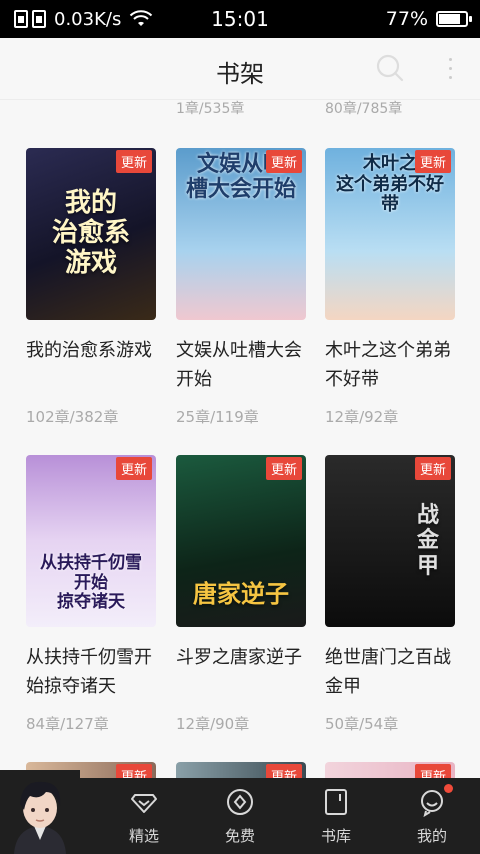 The width and height of the screenshot is (480, 854). What do you see at coordinates (431, 835) in the screenshot?
I see `nav-label: 我的` at bounding box center [431, 835].